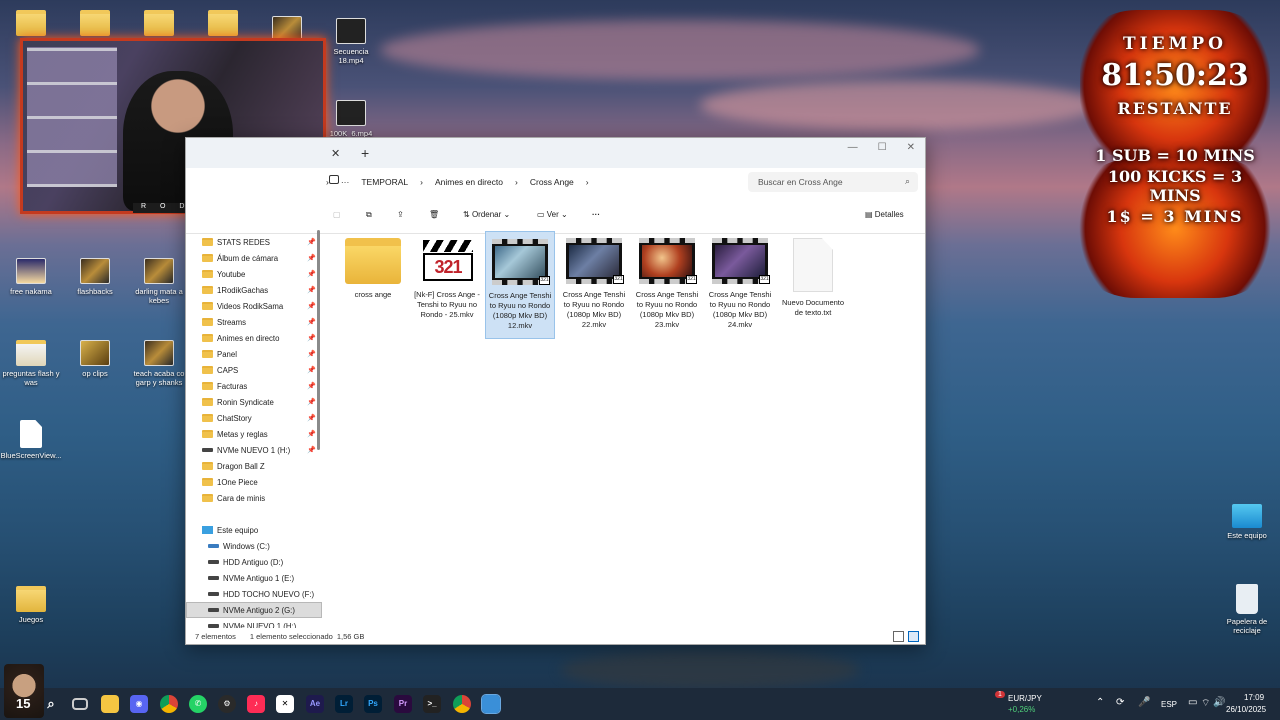 This screenshot has height=720, width=1280. I want to click on folder-icon, so click(207, 386).